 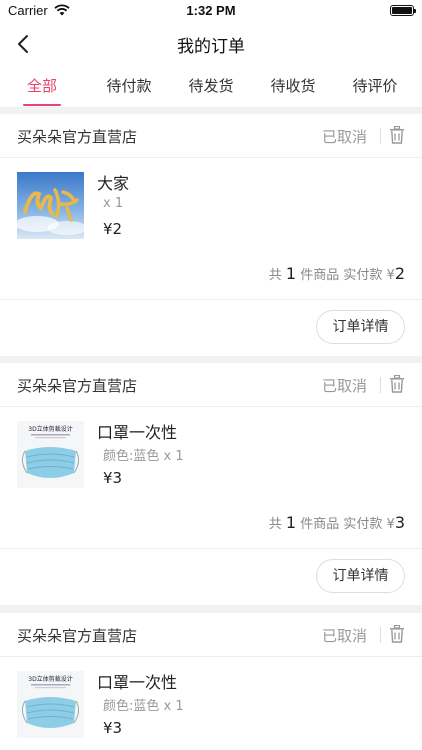 What do you see at coordinates (113, 203) in the screenshot?
I see `product-spec: x 1` at bounding box center [113, 203].